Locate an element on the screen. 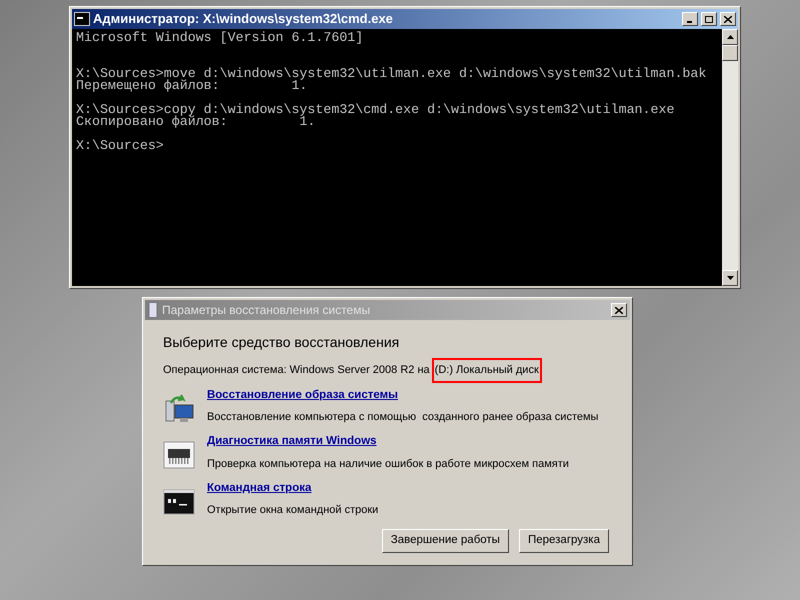 This screenshot has width=800, height=600. scroll-down-button is located at coordinates (730, 278).